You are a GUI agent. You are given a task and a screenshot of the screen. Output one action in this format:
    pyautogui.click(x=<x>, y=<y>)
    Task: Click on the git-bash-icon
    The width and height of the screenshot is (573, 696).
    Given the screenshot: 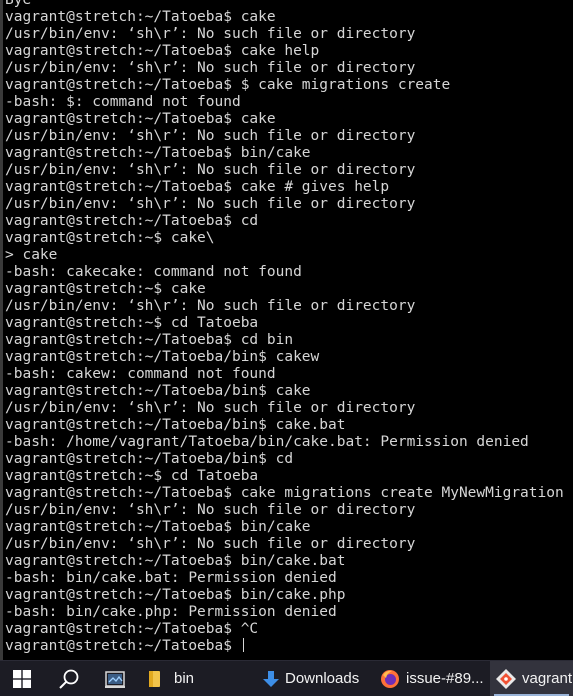 What is the action you would take?
    pyautogui.click(x=506, y=678)
    